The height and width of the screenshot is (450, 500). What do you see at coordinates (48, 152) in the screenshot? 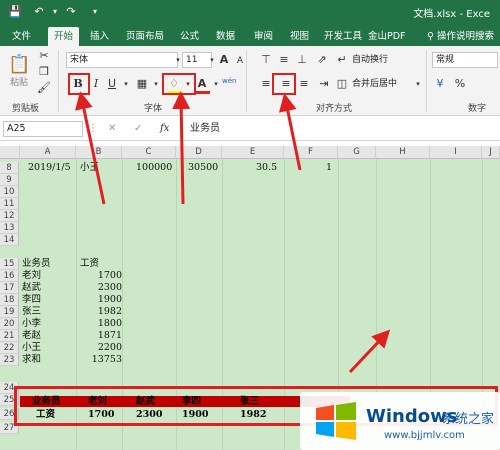
I see `column-header: A` at bounding box center [48, 152].